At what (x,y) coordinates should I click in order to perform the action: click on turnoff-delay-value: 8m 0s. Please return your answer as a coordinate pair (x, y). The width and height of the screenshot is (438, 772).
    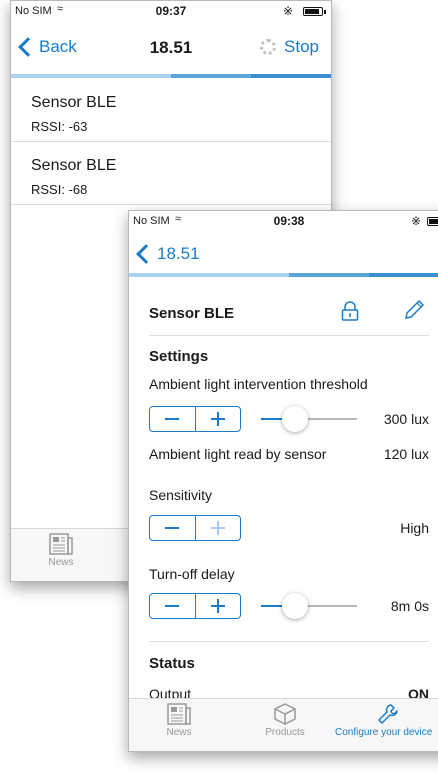
    Looking at the image, I should click on (409, 606).